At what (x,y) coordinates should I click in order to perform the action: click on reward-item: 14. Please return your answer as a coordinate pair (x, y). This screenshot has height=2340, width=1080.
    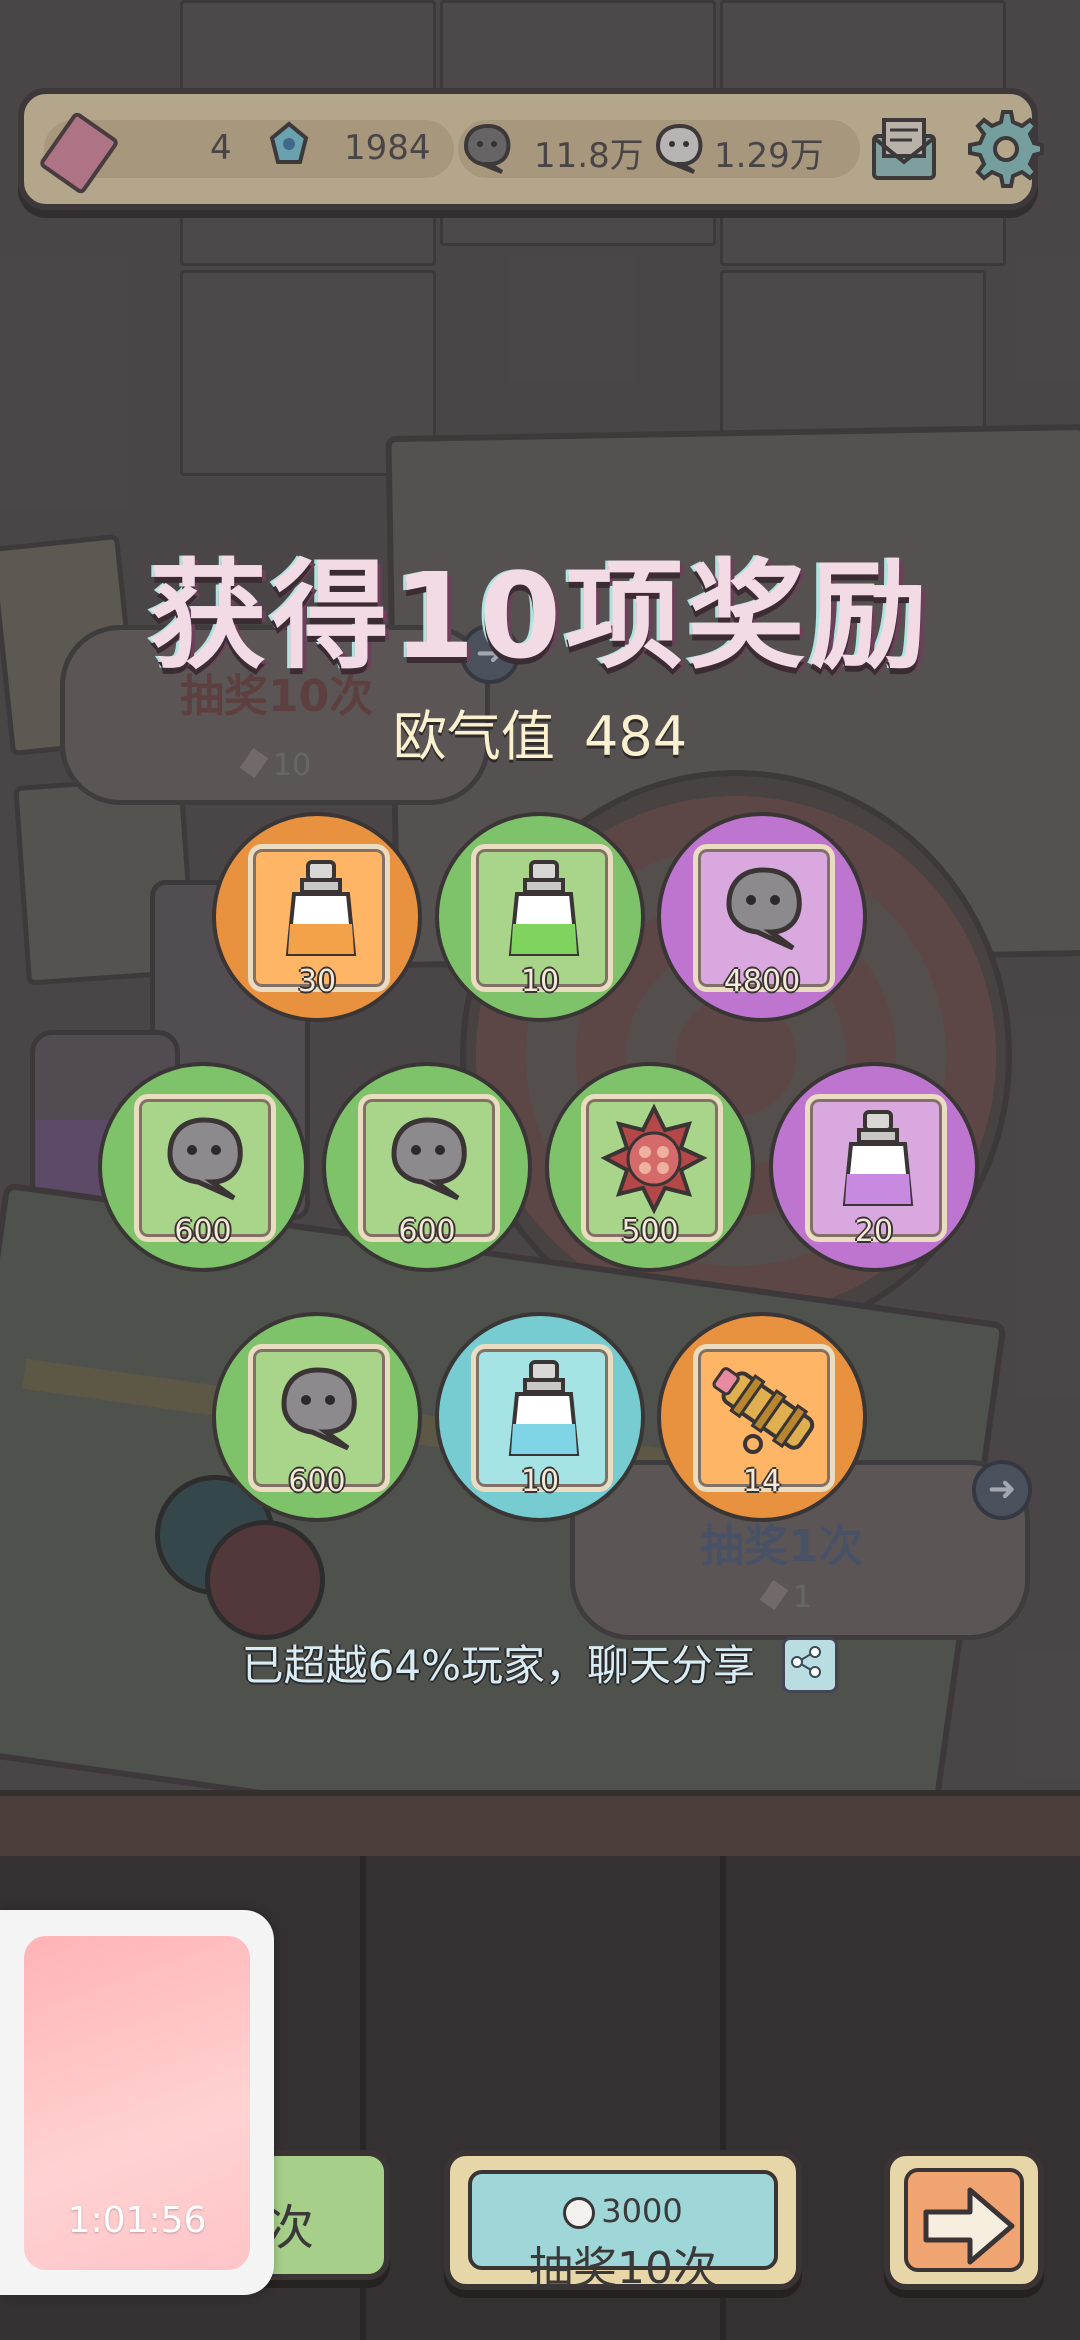
    Looking at the image, I should click on (762, 1417).